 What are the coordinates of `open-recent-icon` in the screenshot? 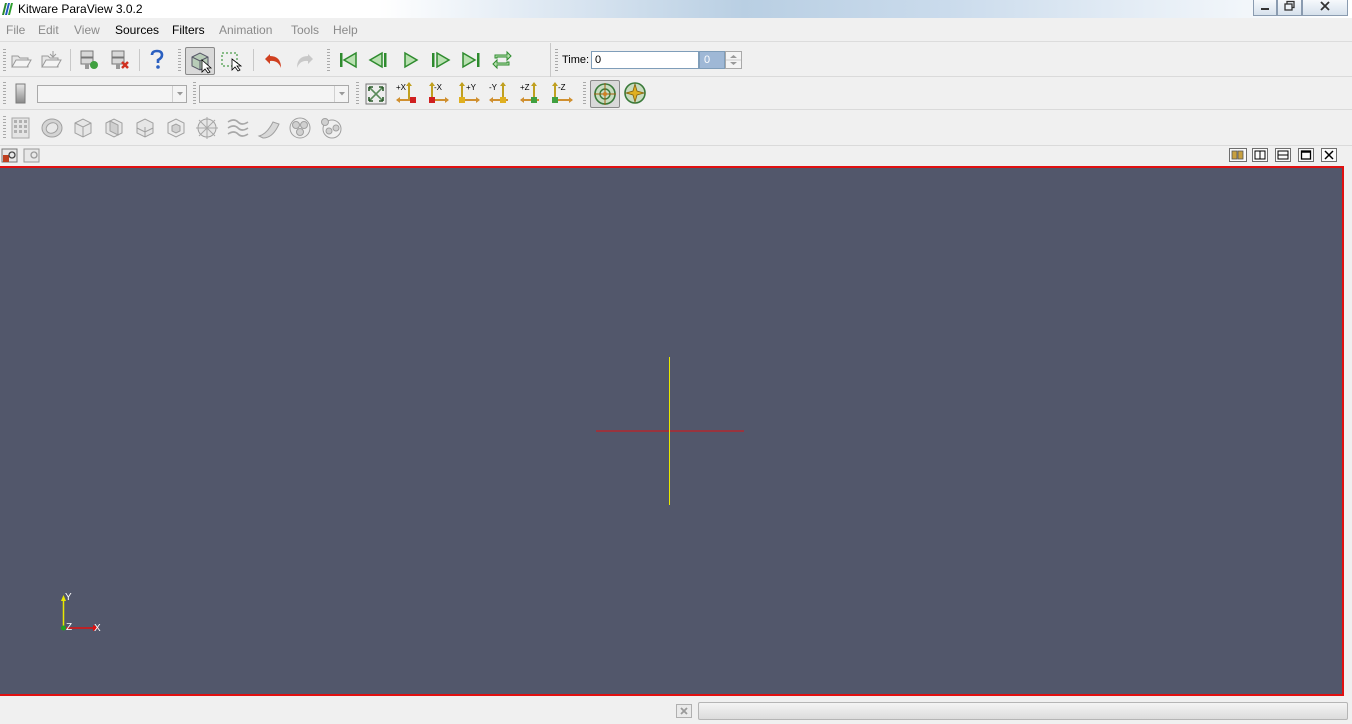 It's located at (51, 59).